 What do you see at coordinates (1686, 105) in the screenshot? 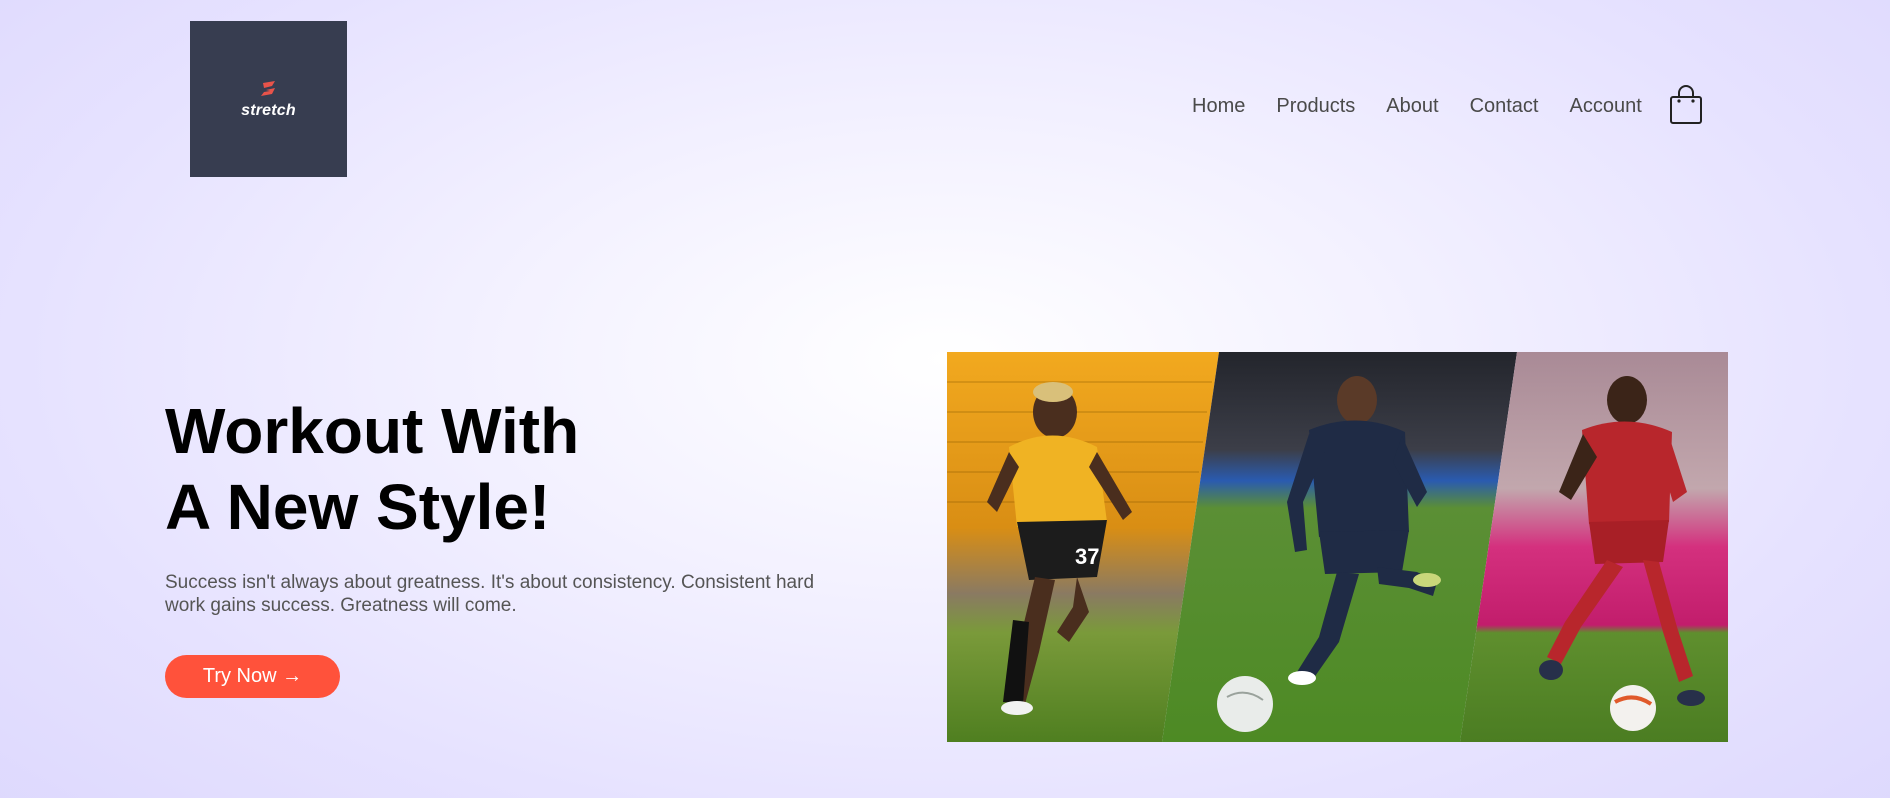
I see `shopping-bag-icon` at bounding box center [1686, 105].